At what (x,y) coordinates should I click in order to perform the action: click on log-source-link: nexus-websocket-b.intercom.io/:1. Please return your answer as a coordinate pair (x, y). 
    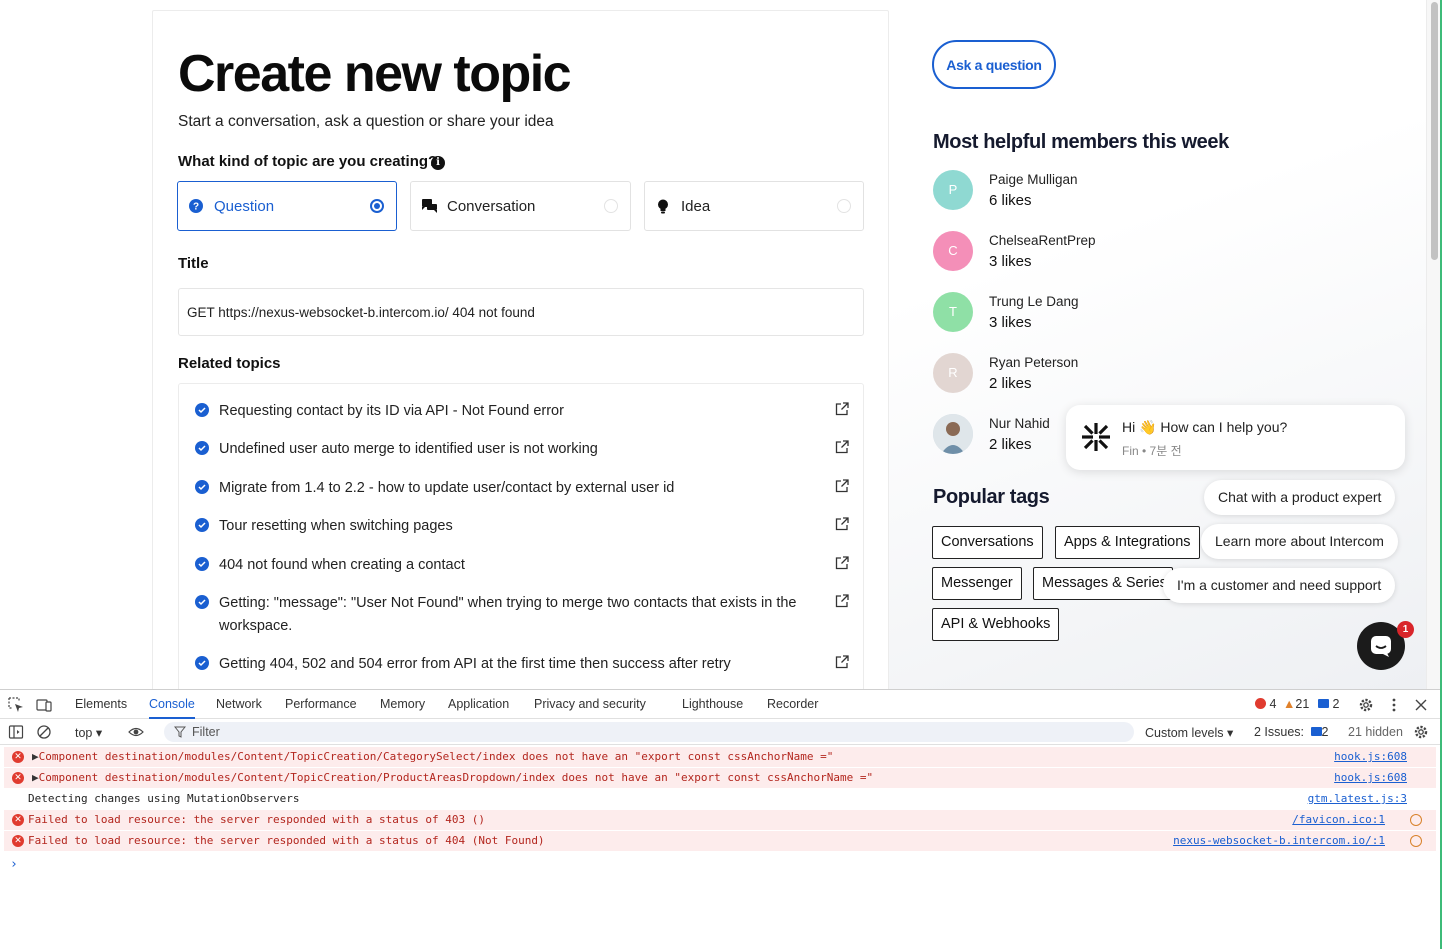
    Looking at the image, I should click on (1279, 841).